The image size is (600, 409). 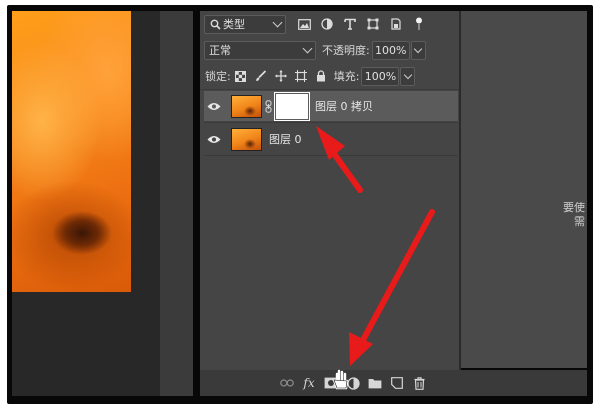 I want to click on annotation-arrows, so click(x=375, y=258).